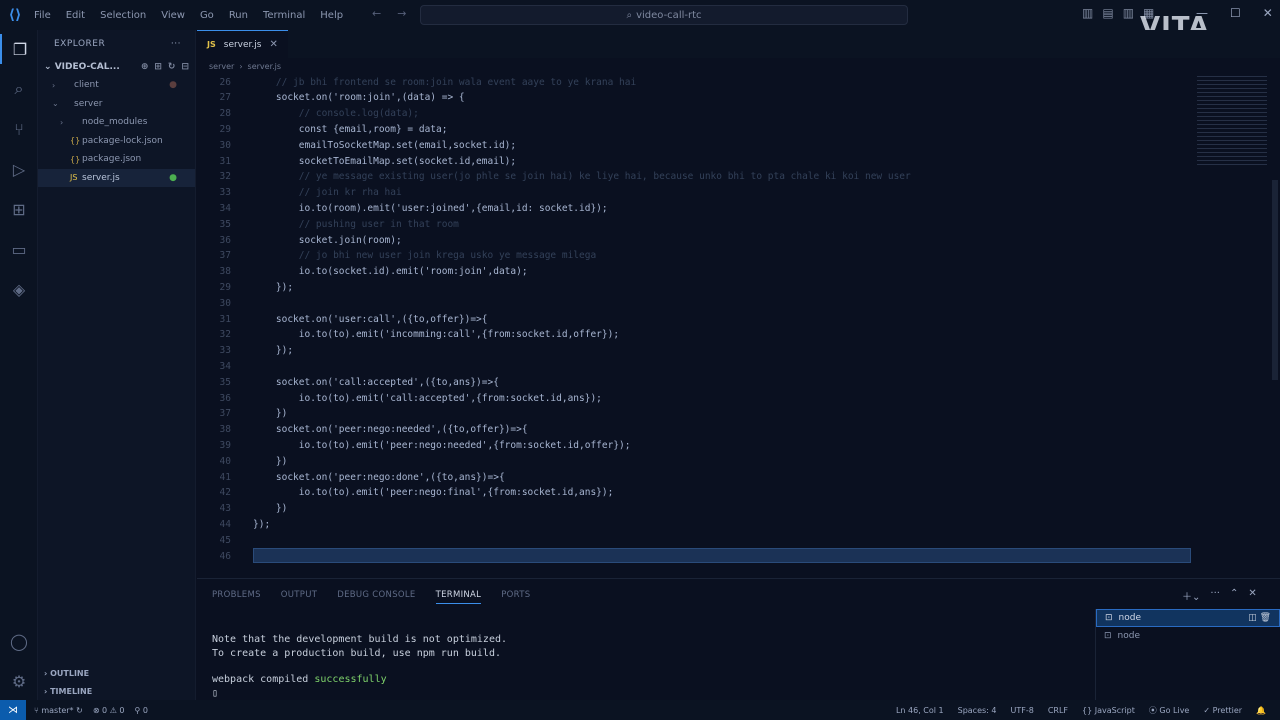  What do you see at coordinates (697, 287) in the screenshot?
I see `code-line: 29 });` at bounding box center [697, 287].